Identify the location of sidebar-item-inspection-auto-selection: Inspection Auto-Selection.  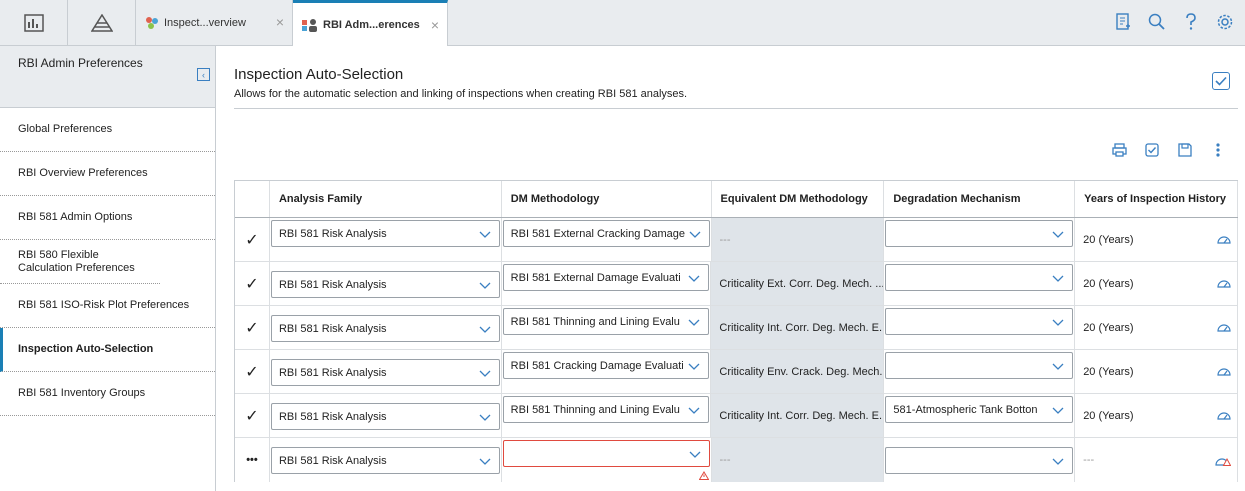
(107, 350).